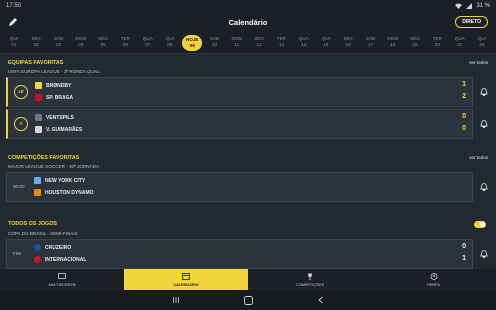 The height and width of the screenshot is (310, 496). What do you see at coordinates (459, 6) in the screenshot?
I see `wifi-icon` at bounding box center [459, 6].